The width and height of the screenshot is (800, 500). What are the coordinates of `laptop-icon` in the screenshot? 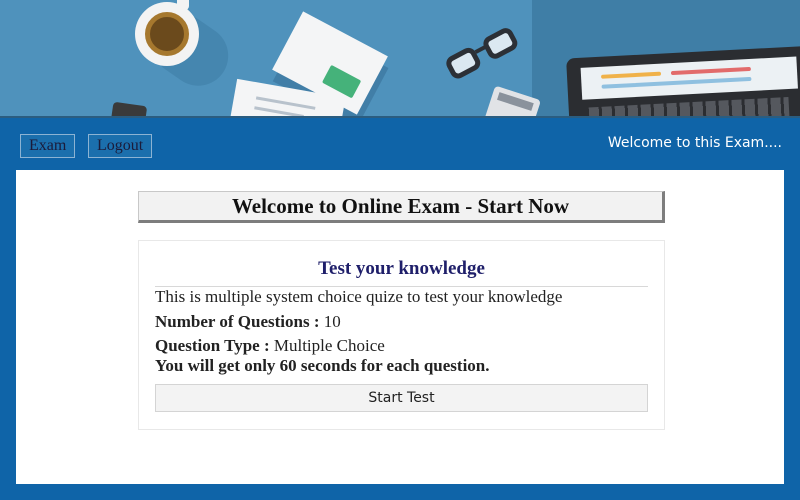 It's located at (683, 80).